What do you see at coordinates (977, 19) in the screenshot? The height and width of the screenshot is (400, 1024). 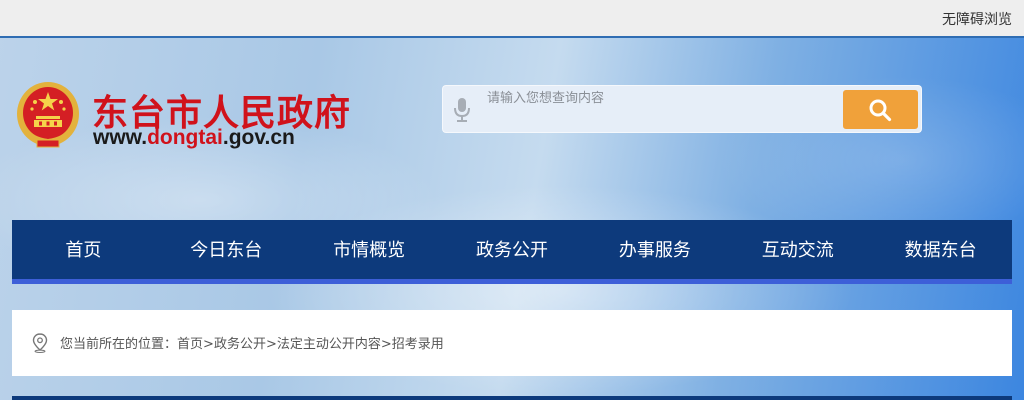 I see `accessibility-link: 无障碍浏览` at bounding box center [977, 19].